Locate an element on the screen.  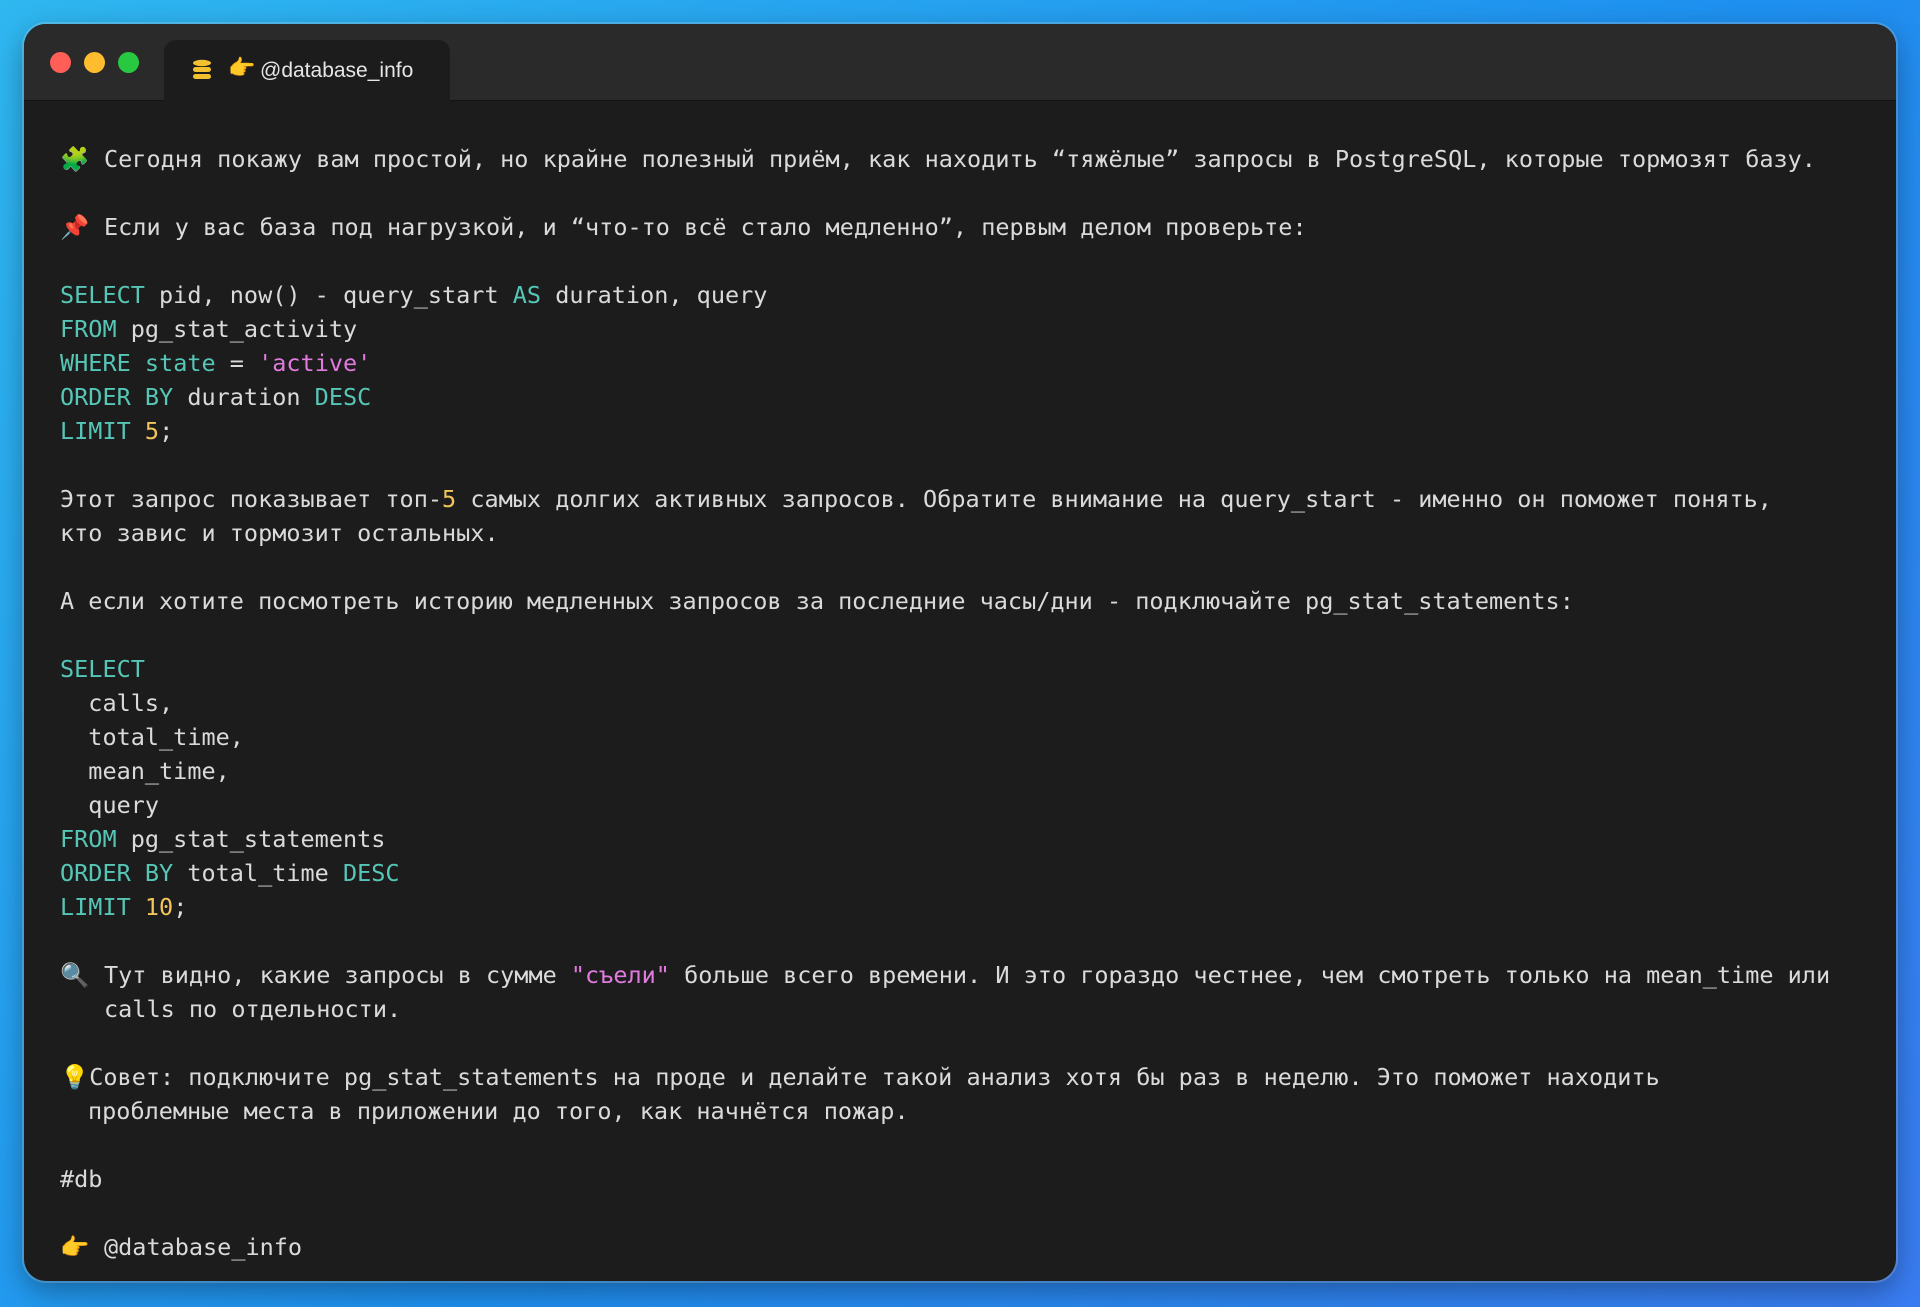
tab-database-info: 👉 @database_info is located at coordinates (307, 70).